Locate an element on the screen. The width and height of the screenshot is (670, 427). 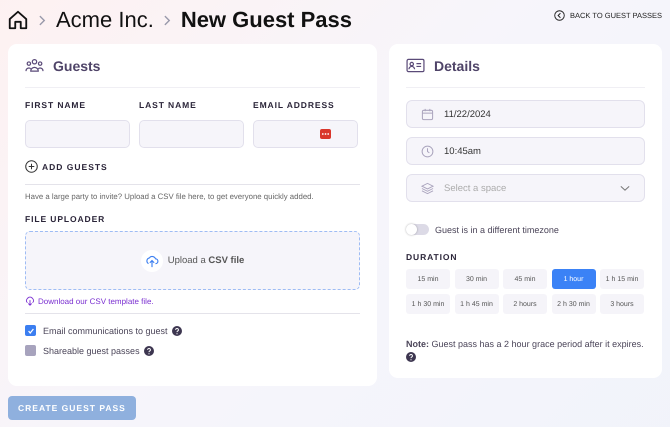
clock-icon is located at coordinates (427, 151).